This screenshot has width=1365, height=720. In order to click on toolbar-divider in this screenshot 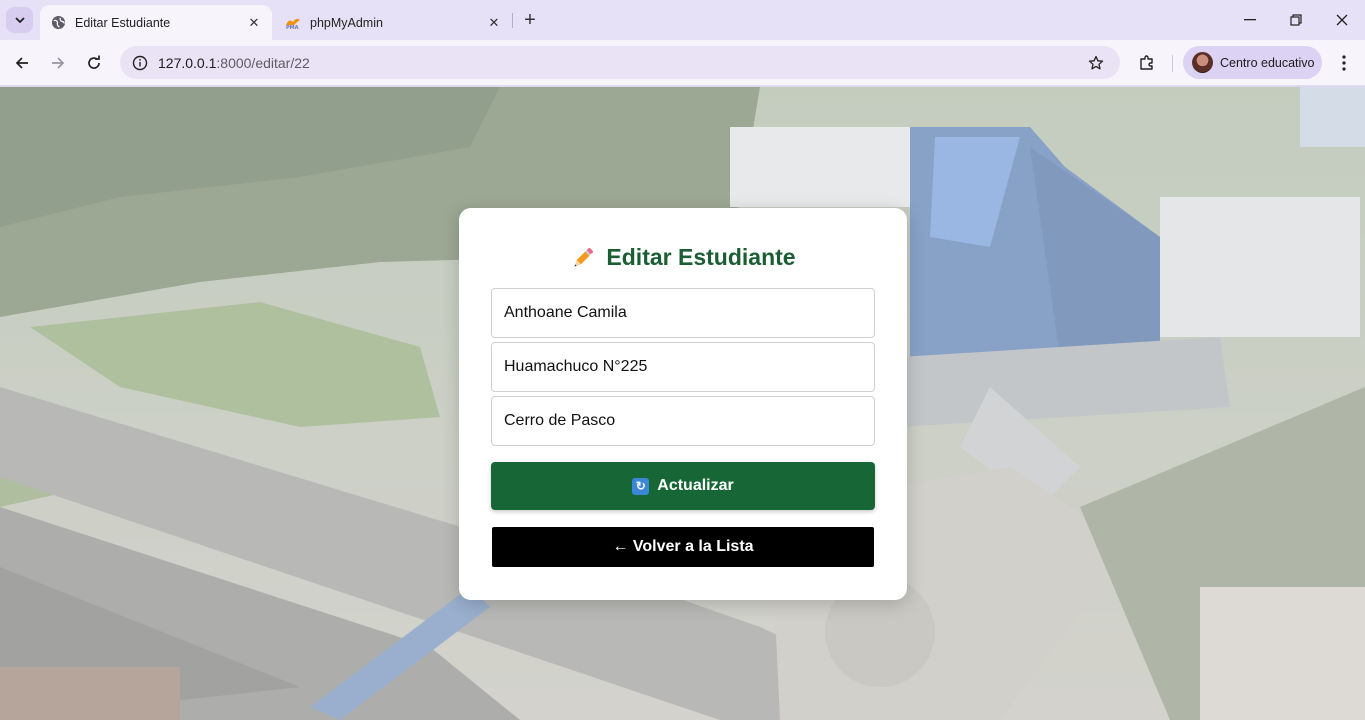, I will do `click(1172, 63)`.